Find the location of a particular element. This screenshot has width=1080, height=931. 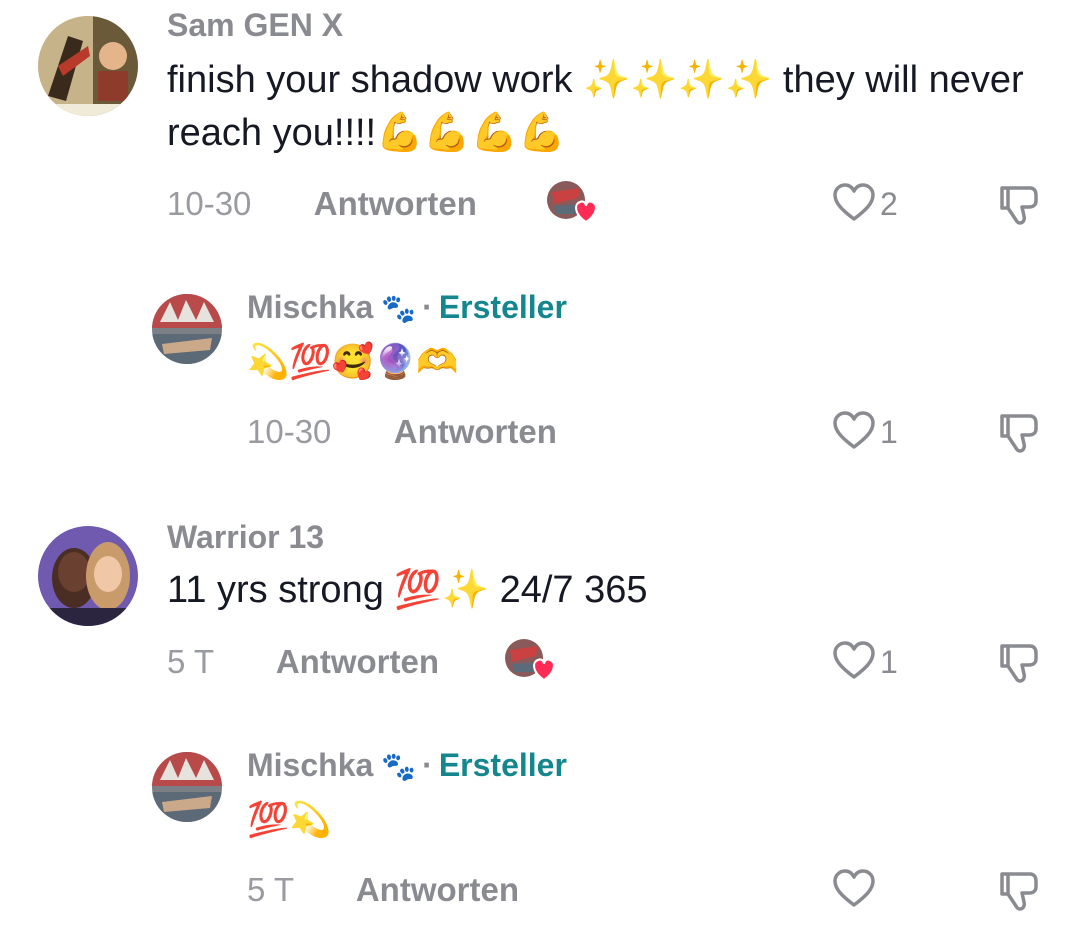

username-text: Warrior 13 is located at coordinates (245, 537).